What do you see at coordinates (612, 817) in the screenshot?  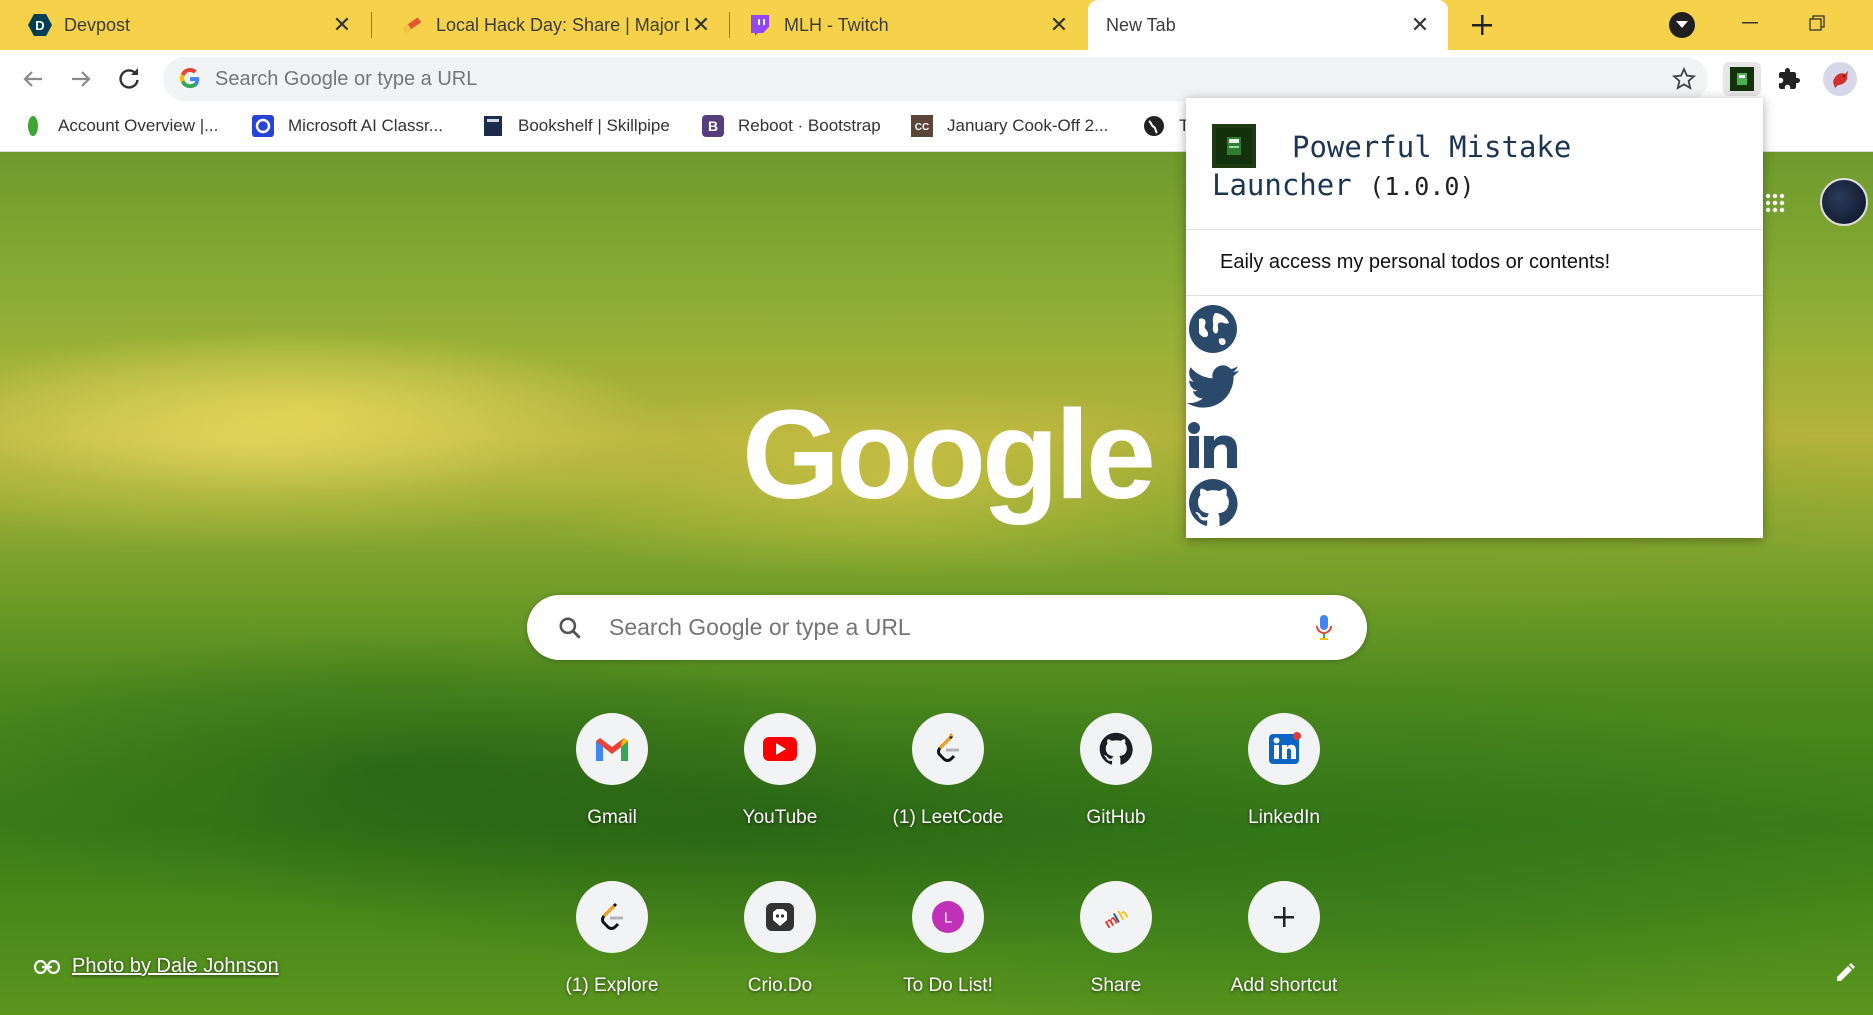 I see `shortcut-label: Gmail` at bounding box center [612, 817].